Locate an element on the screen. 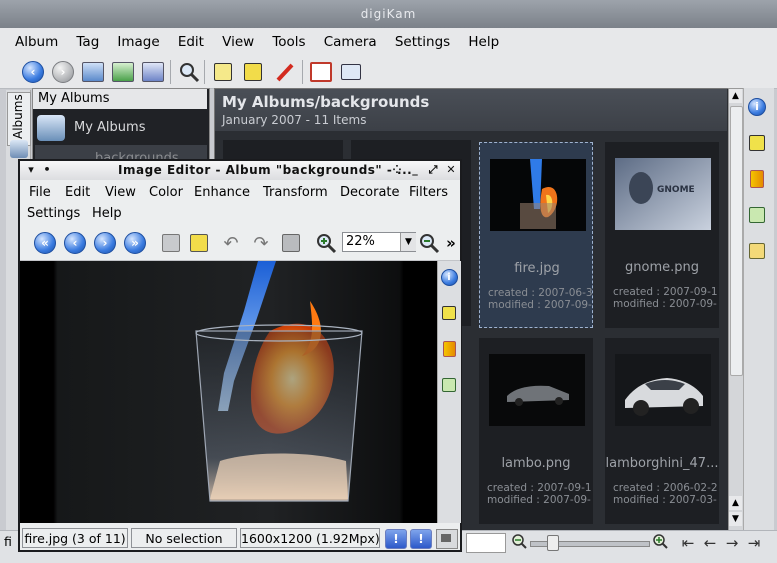 This screenshot has width=777, height=563. editor-maximize-button: ⤢ is located at coordinates (433, 170).